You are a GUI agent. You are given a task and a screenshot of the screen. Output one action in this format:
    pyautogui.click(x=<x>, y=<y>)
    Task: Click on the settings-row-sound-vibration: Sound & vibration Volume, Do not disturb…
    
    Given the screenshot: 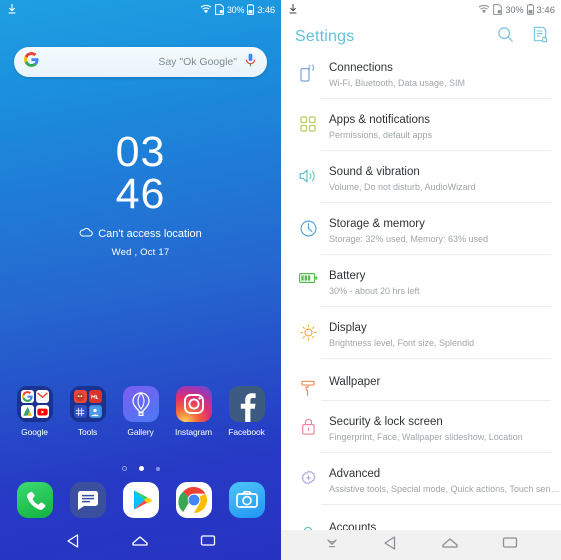 What is the action you would take?
    pyautogui.click(x=421, y=184)
    